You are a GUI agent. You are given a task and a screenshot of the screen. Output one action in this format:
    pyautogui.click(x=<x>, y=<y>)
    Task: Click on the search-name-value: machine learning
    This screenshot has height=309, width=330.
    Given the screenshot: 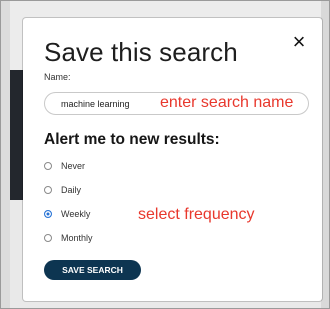 What is the action you would take?
    pyautogui.click(x=95, y=103)
    